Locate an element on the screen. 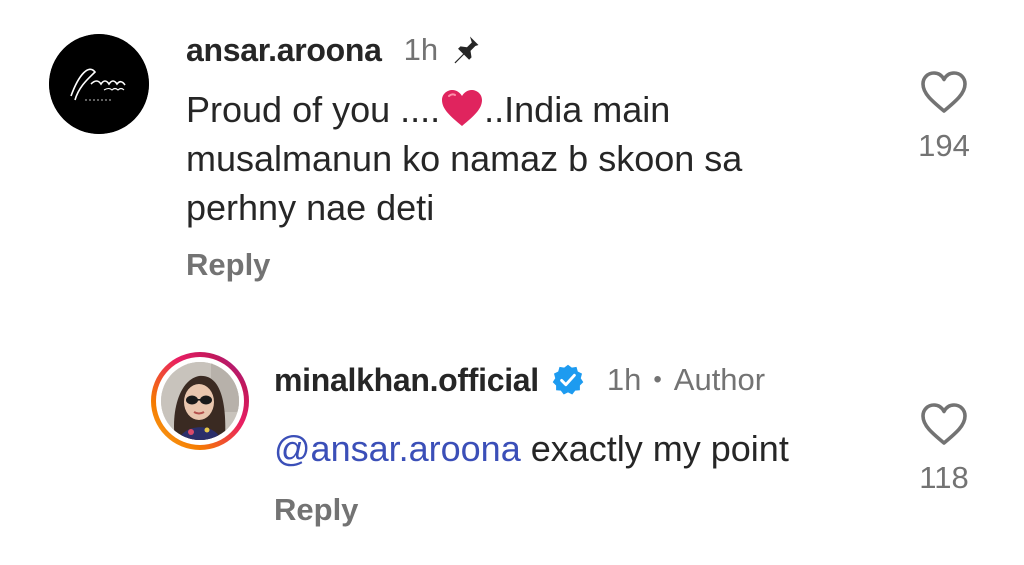  author-badge: Author is located at coordinates (719, 379).